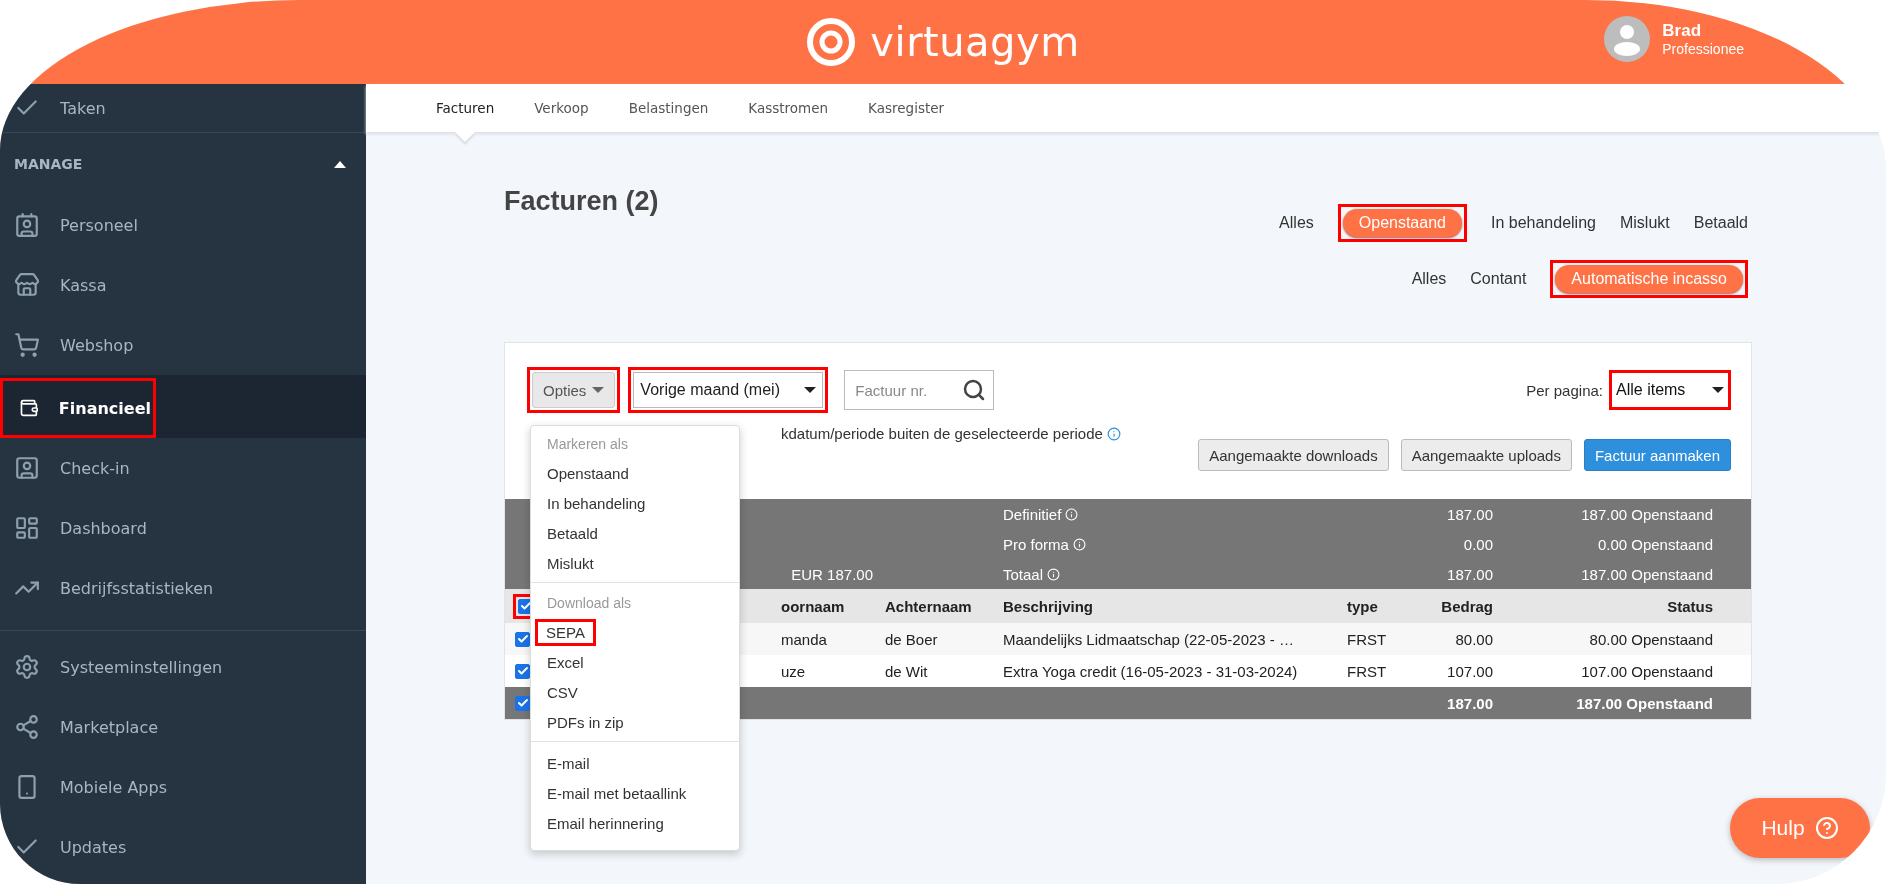 This screenshot has width=1886, height=884. I want to click on user-name: Brad, so click(1682, 31).